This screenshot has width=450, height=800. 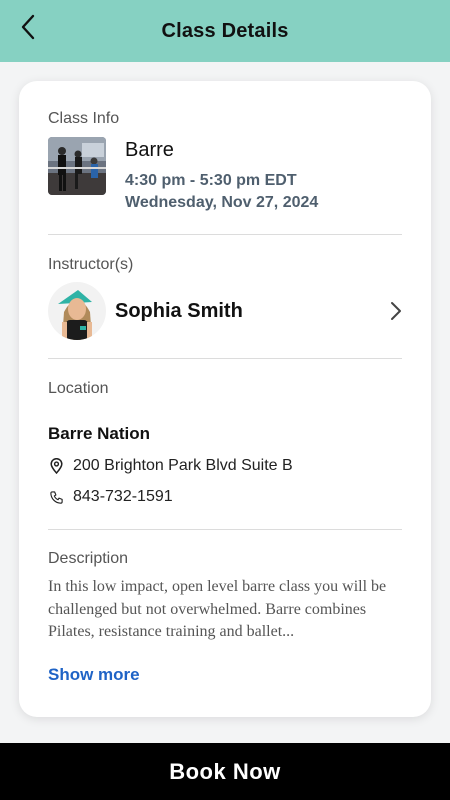 I want to click on map-pin-icon, so click(x=56, y=466).